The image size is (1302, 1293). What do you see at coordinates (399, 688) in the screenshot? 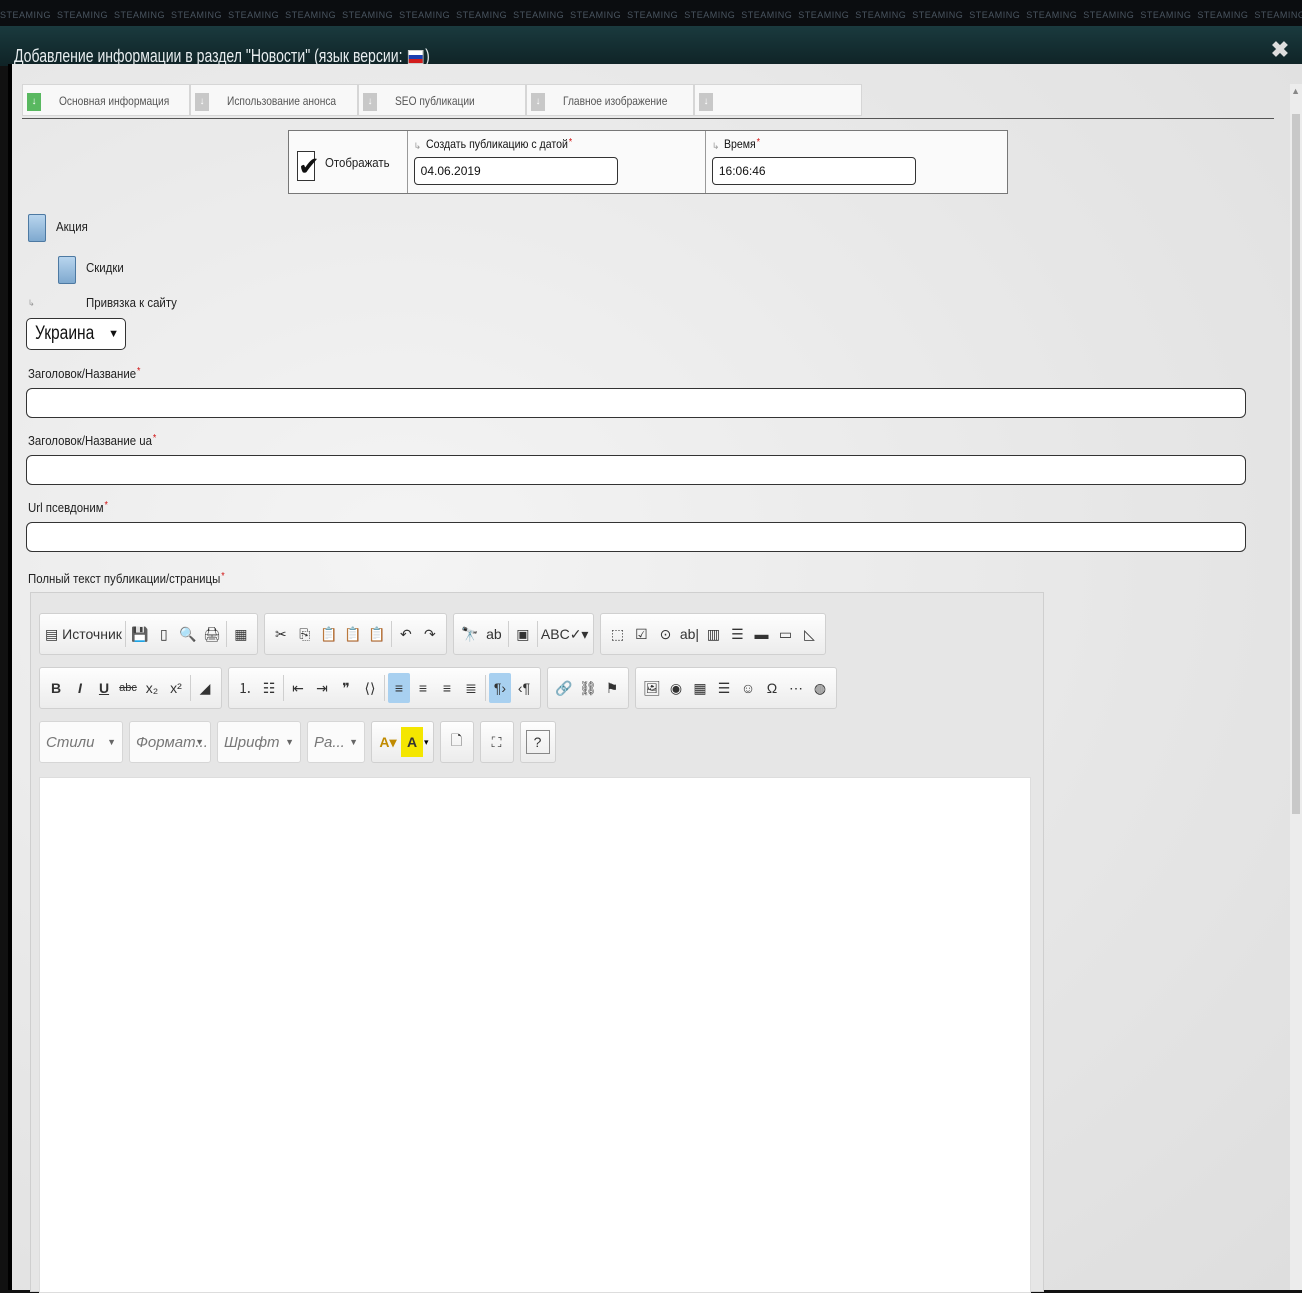
I see `align-left-icon: ≡` at bounding box center [399, 688].